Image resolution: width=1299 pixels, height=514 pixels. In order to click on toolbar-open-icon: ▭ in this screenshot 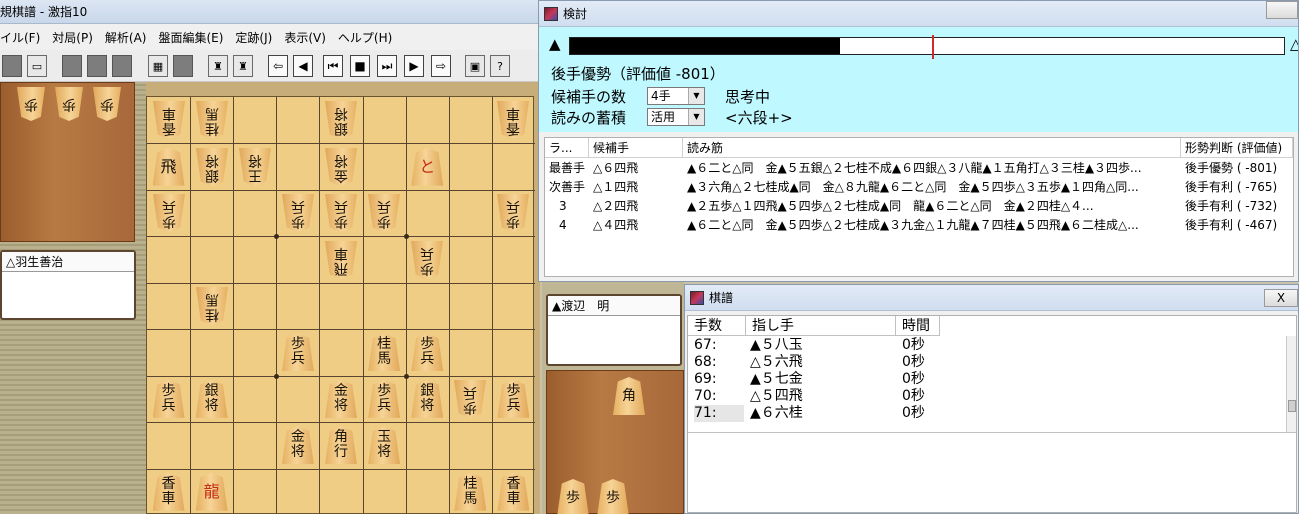, I will do `click(37, 66)`.